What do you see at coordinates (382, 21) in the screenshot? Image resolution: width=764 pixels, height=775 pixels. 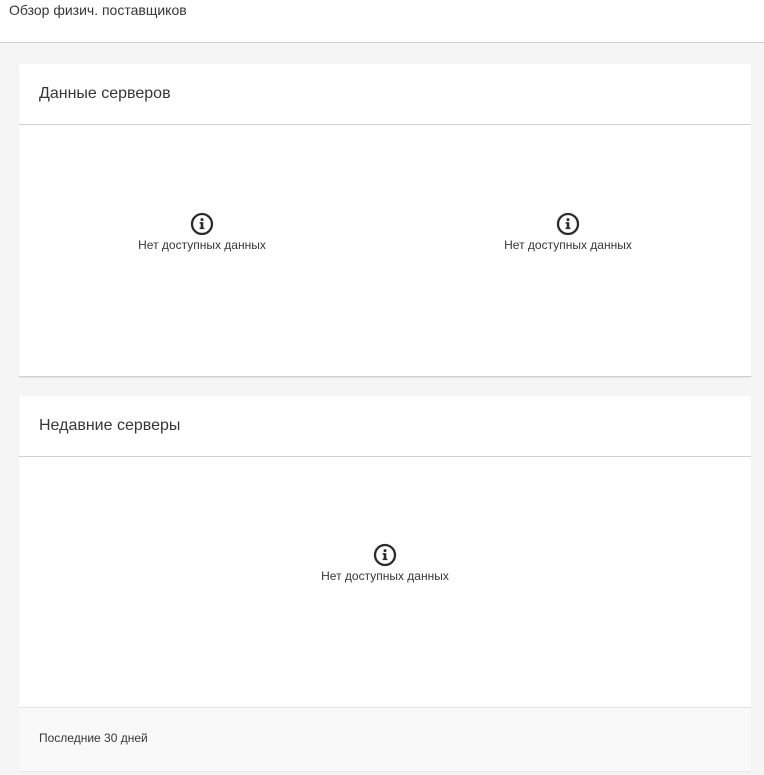 I see `page-header: Обзор физич. поставщиков` at bounding box center [382, 21].